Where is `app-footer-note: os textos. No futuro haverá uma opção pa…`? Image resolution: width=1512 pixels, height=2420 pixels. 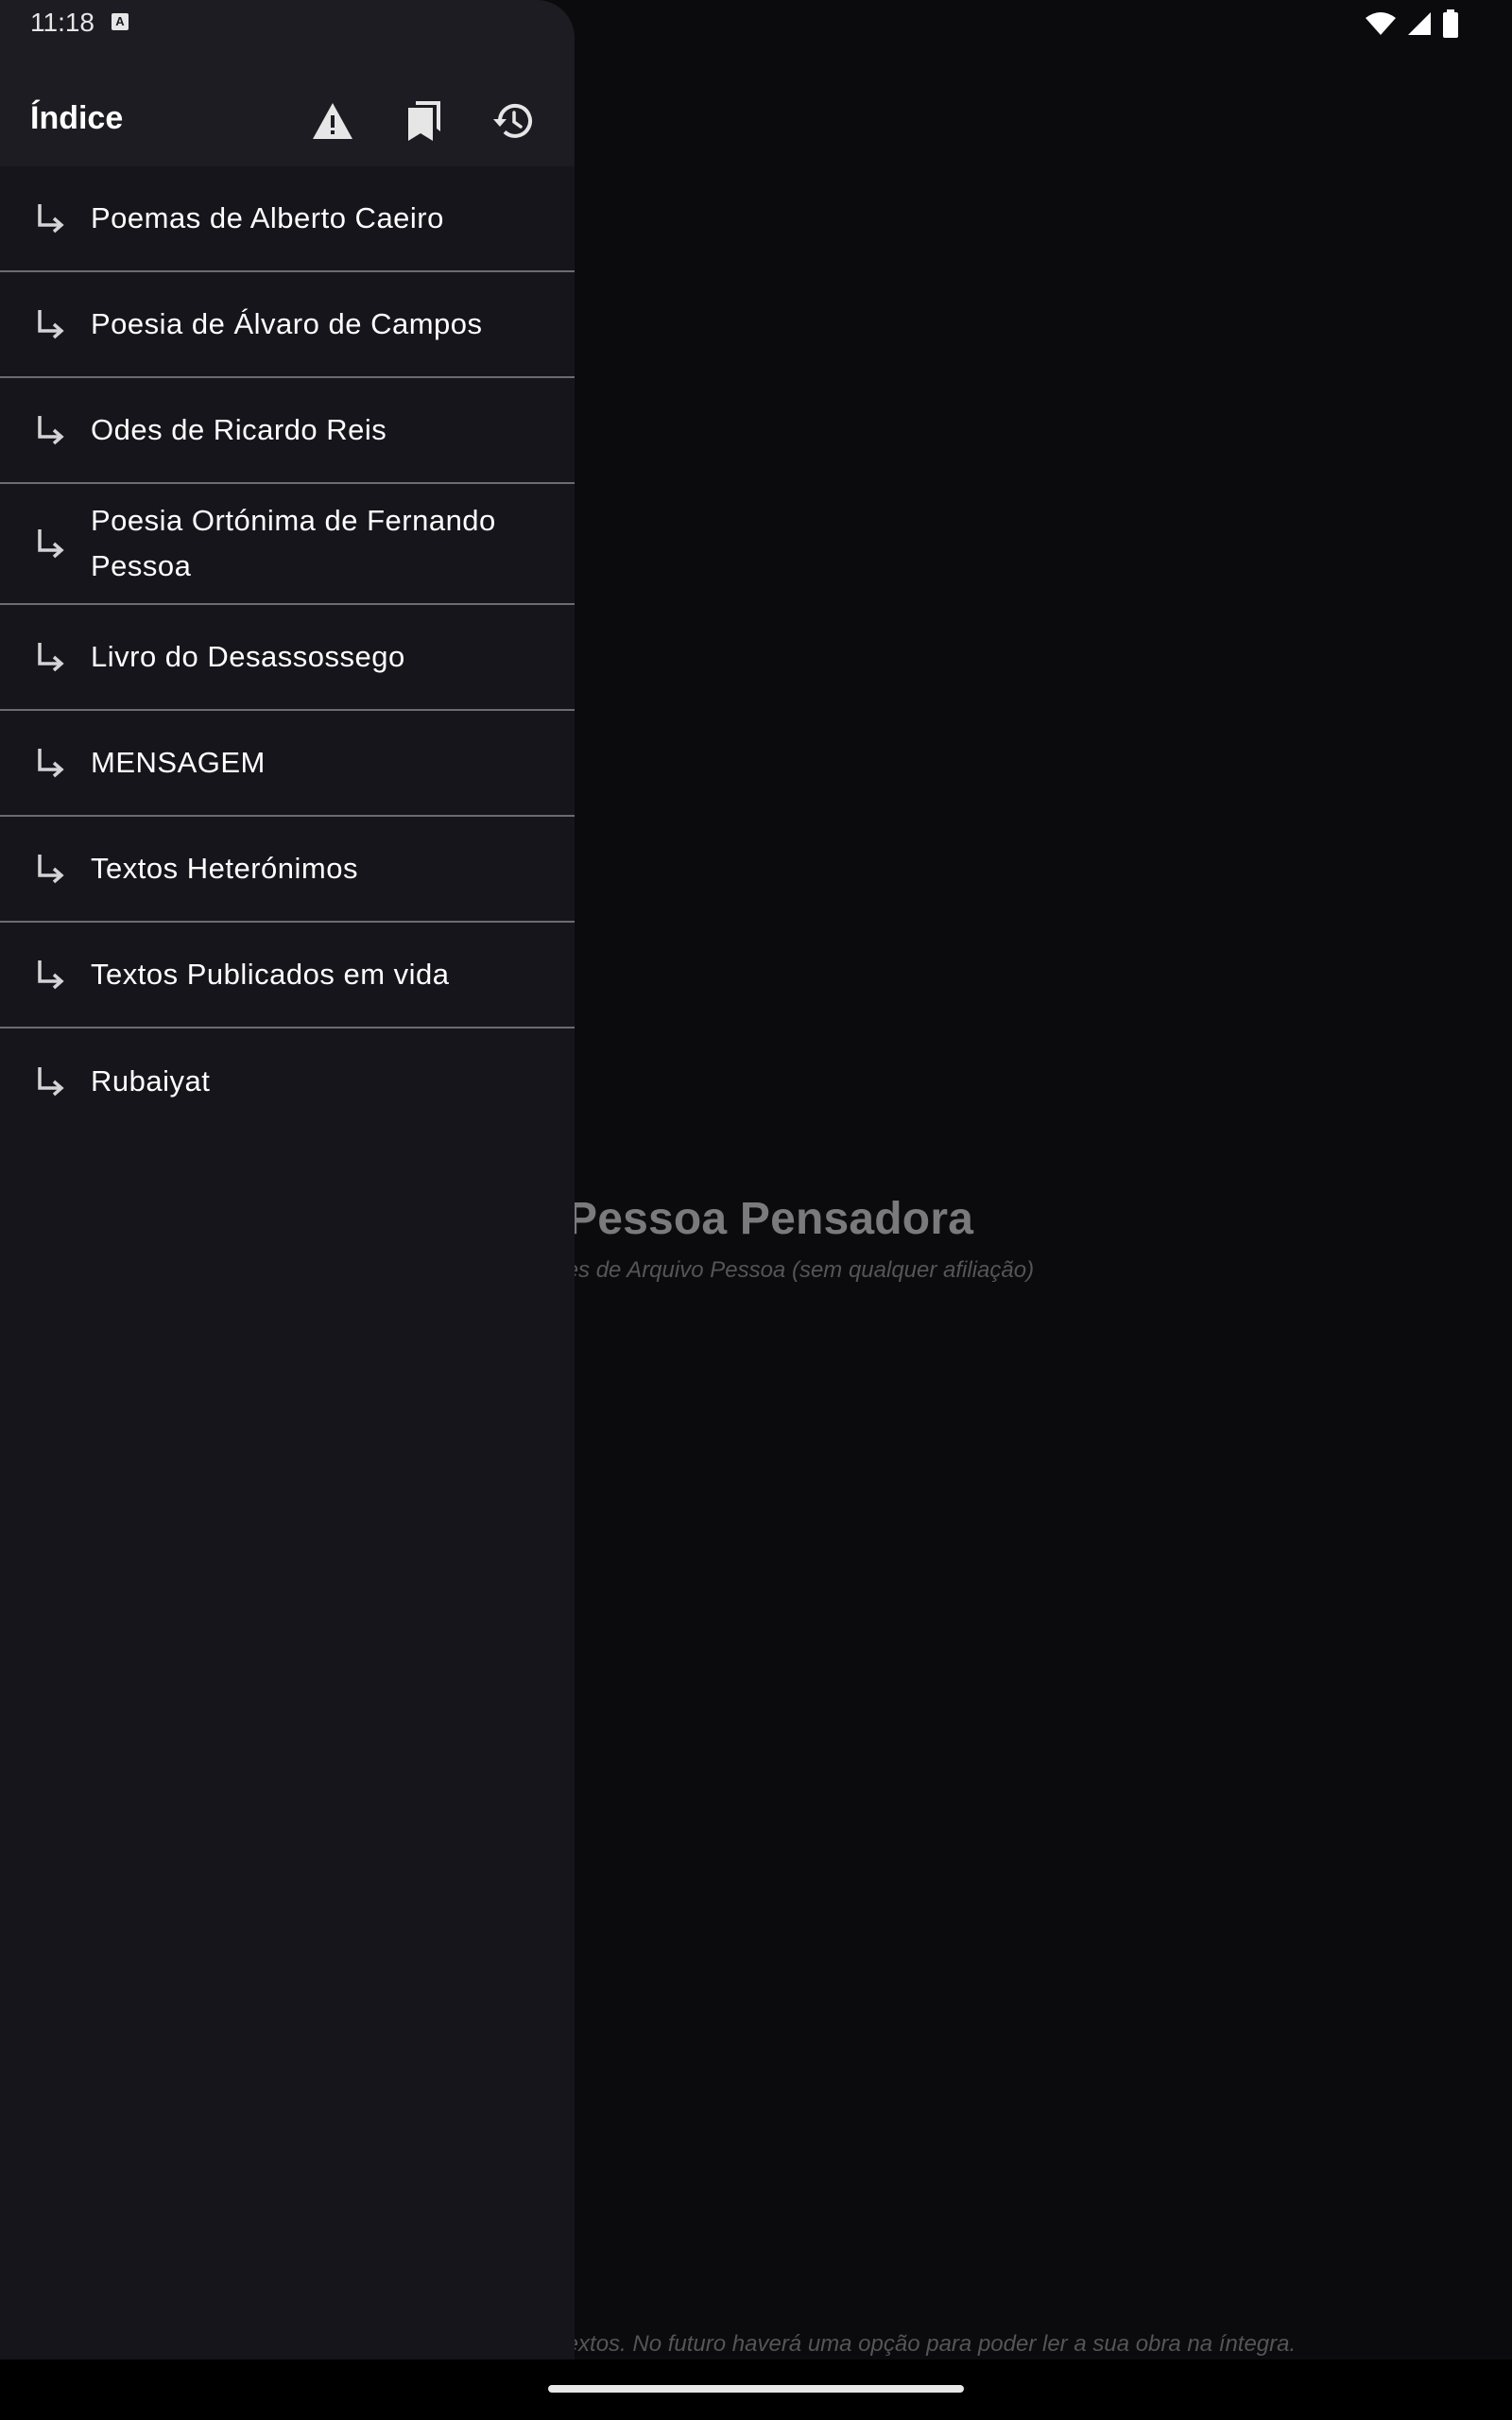
app-footer-note: os textos. No futuro haverá uma opção pa… is located at coordinates (913, 2344).